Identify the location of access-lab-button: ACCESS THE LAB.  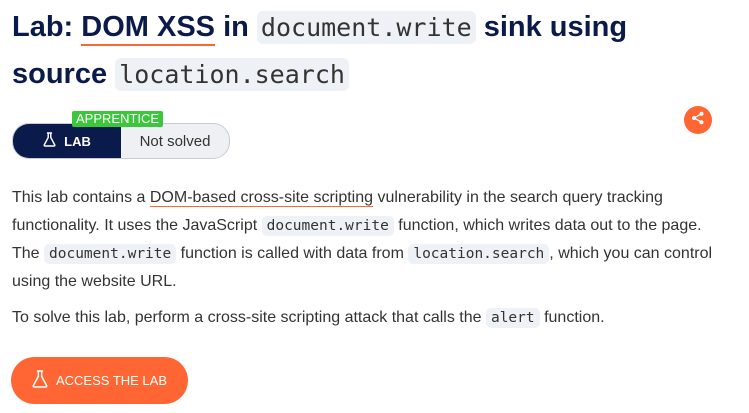
(99, 380).